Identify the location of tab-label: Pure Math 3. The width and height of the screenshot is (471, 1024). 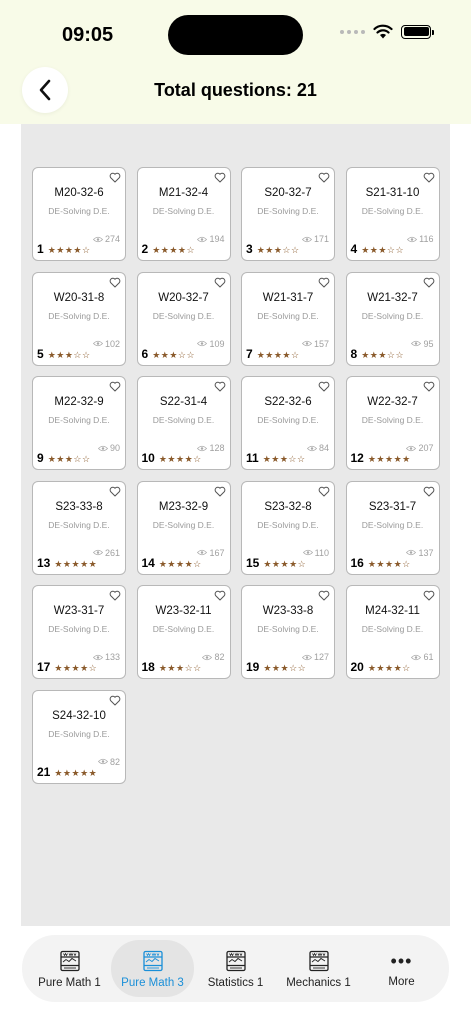
(152, 982).